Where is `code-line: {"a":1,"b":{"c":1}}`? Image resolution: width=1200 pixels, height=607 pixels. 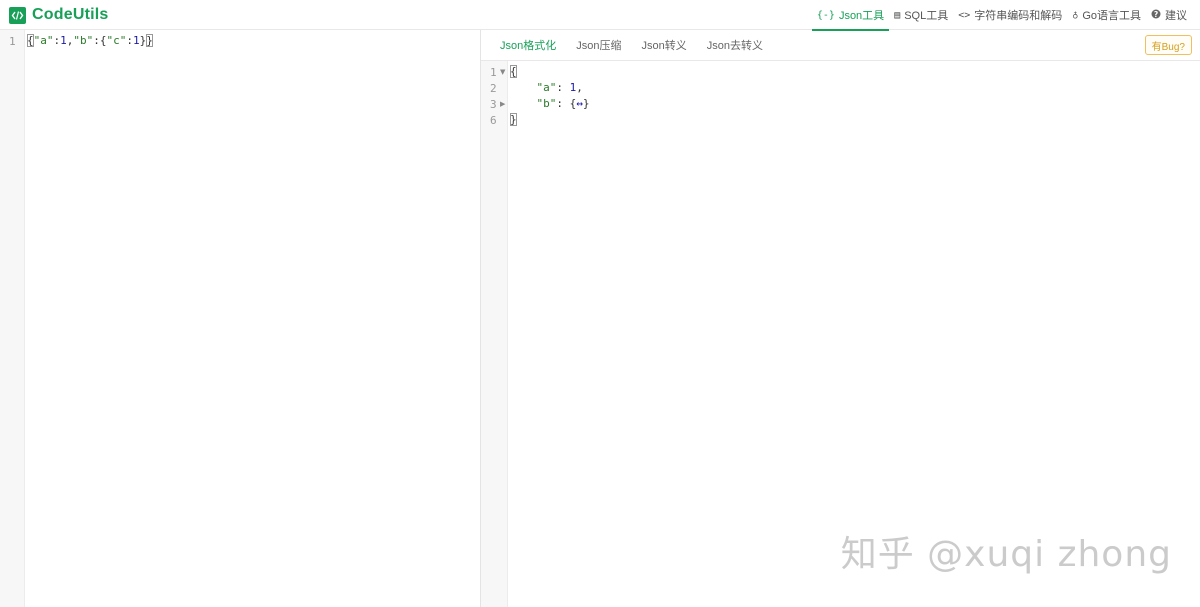 code-line: {"a":1,"b":{"c":1}} is located at coordinates (90, 40).